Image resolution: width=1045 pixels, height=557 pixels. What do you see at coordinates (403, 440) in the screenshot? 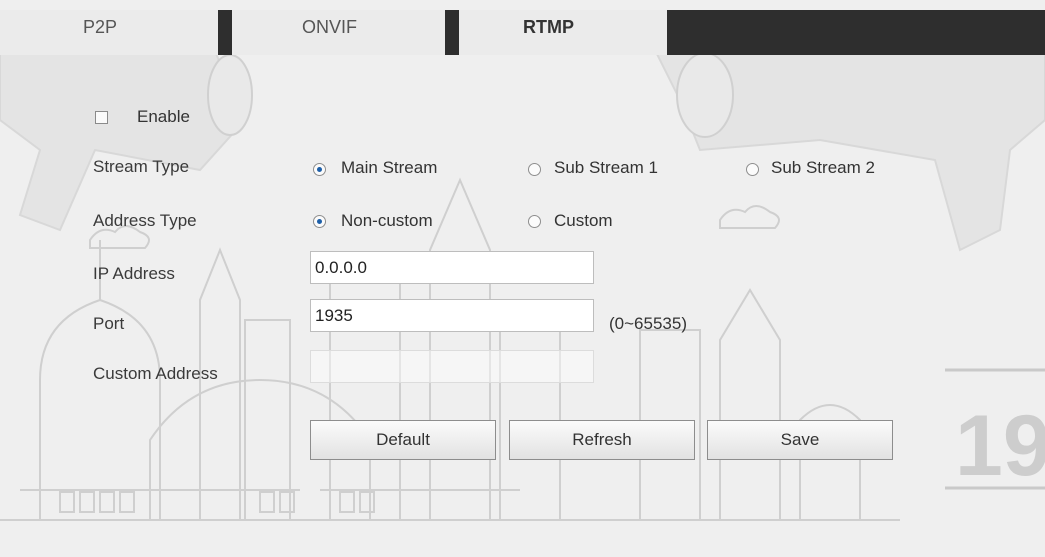
I see `default-button: Default` at bounding box center [403, 440].